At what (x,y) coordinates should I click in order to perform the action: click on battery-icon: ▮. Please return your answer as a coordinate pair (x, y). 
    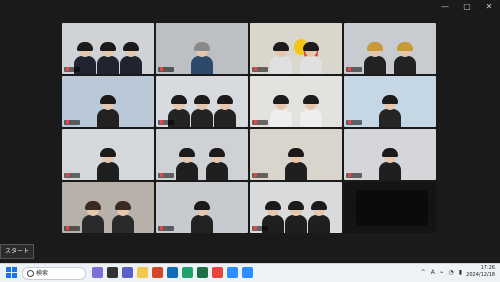
    Looking at the image, I should click on (460, 272).